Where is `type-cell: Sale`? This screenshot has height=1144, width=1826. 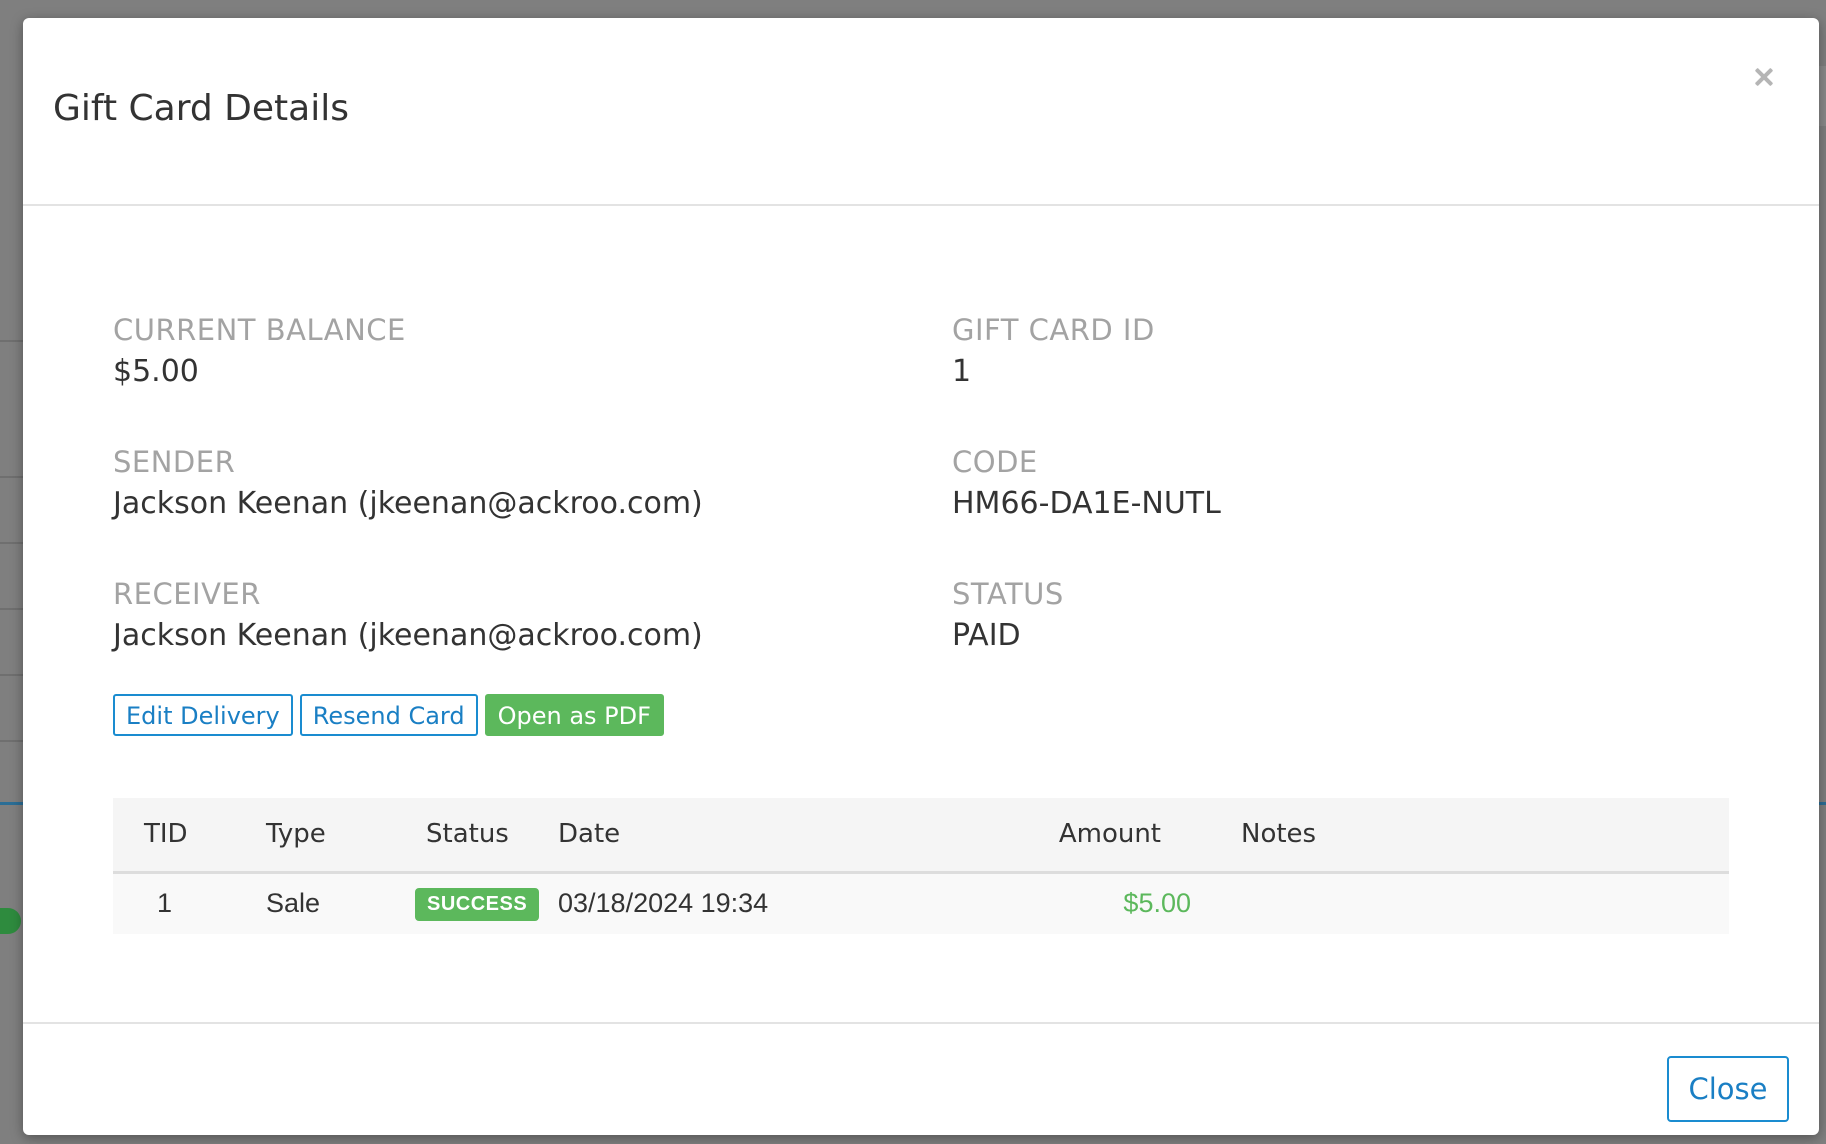
type-cell: Sale is located at coordinates (293, 903).